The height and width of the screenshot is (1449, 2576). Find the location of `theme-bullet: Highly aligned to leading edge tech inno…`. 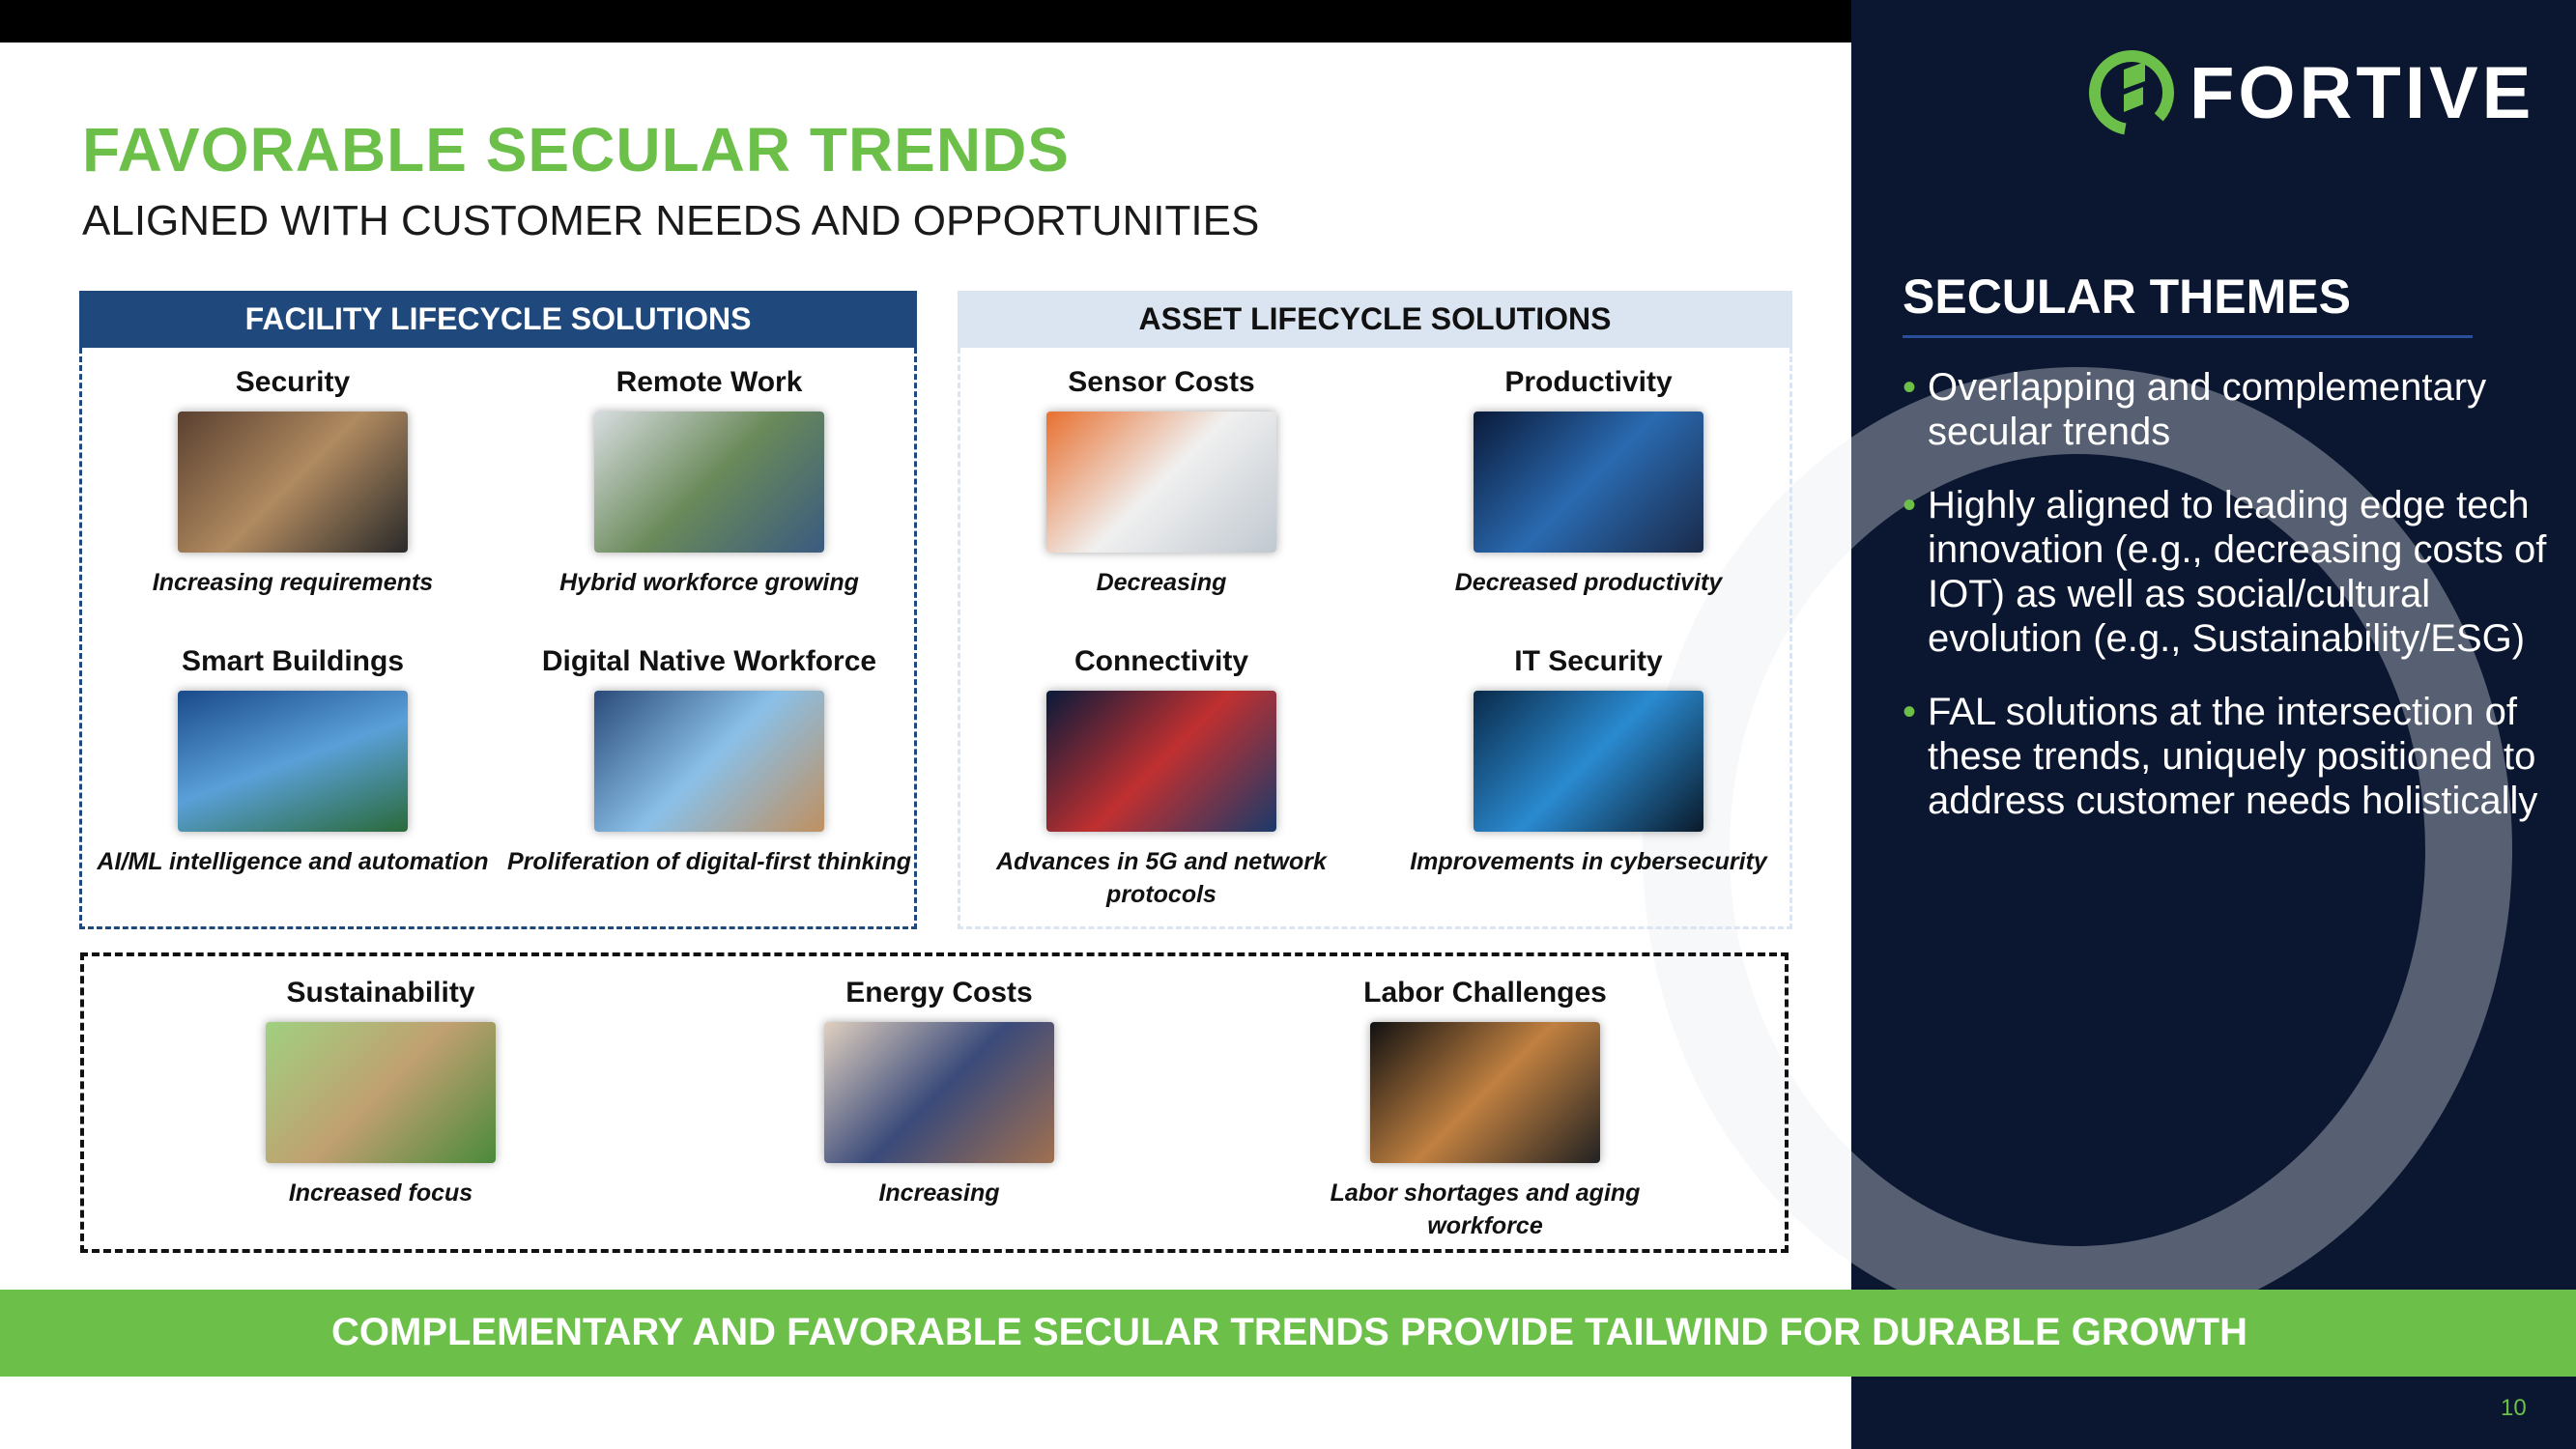

theme-bullet: Highly aligned to leading edge tech inno… is located at coordinates (2231, 572).